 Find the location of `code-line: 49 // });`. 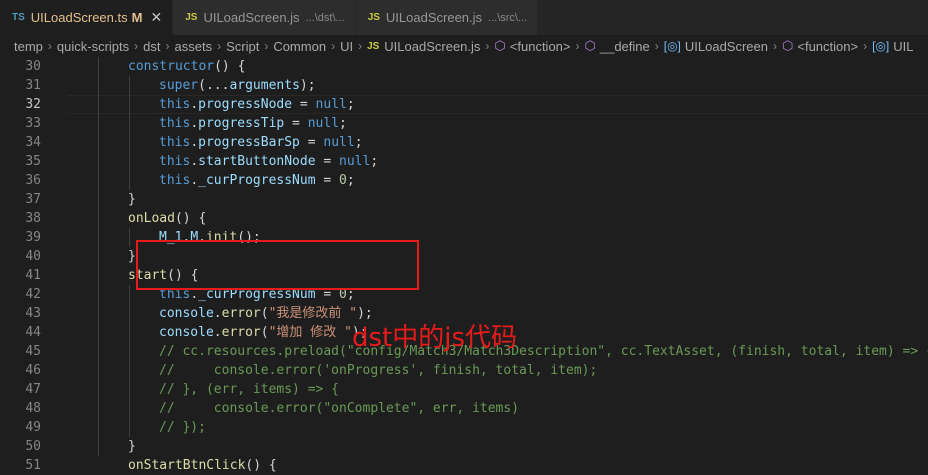

code-line: 49 // }); is located at coordinates (464, 427).